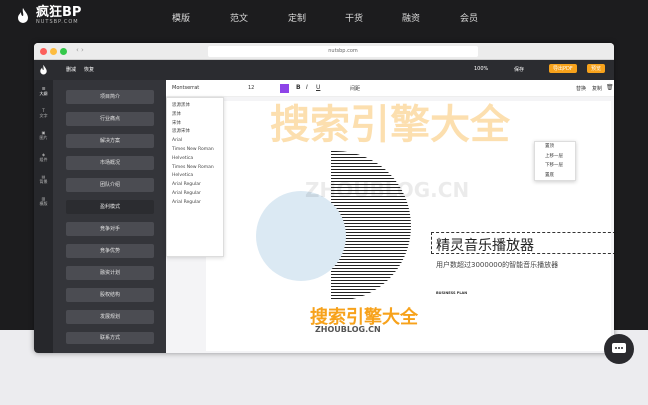  What do you see at coordinates (555, 157) in the screenshot?
I see `menu-bring-forward: 上移一层` at bounding box center [555, 157].